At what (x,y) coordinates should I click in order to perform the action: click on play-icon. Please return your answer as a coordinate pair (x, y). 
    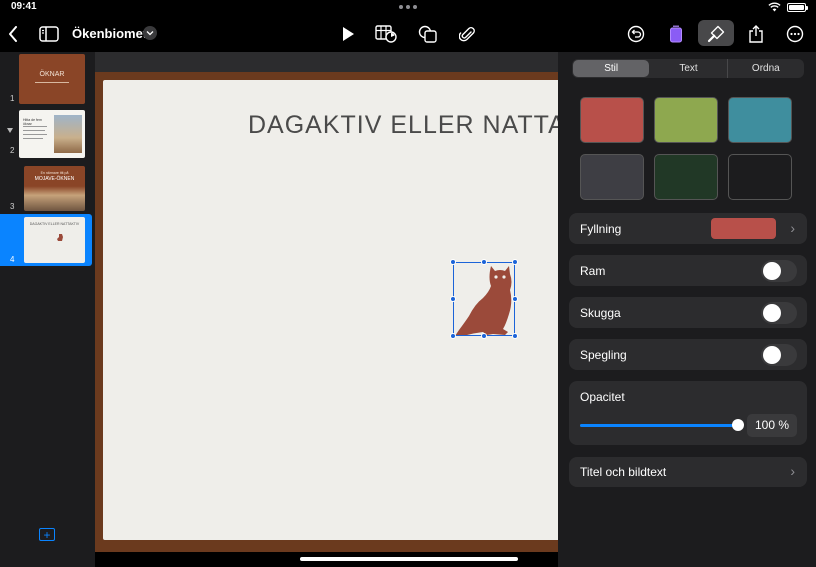
    Looking at the image, I should click on (348, 34).